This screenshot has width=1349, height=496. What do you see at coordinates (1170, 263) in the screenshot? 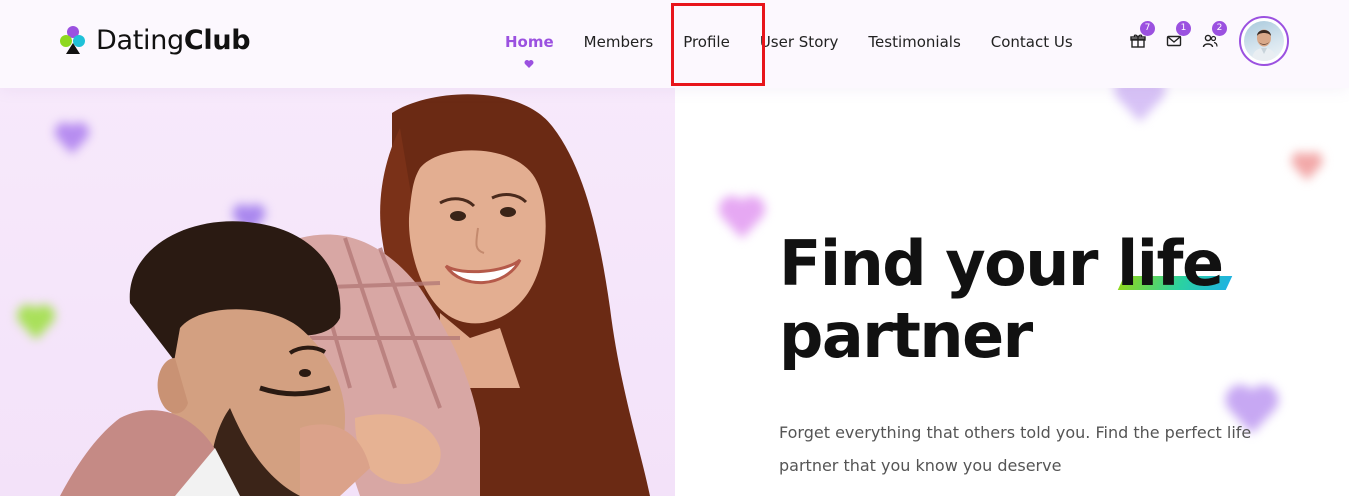
I see `hero-title-highlight-text: life` at bounding box center [1170, 263].